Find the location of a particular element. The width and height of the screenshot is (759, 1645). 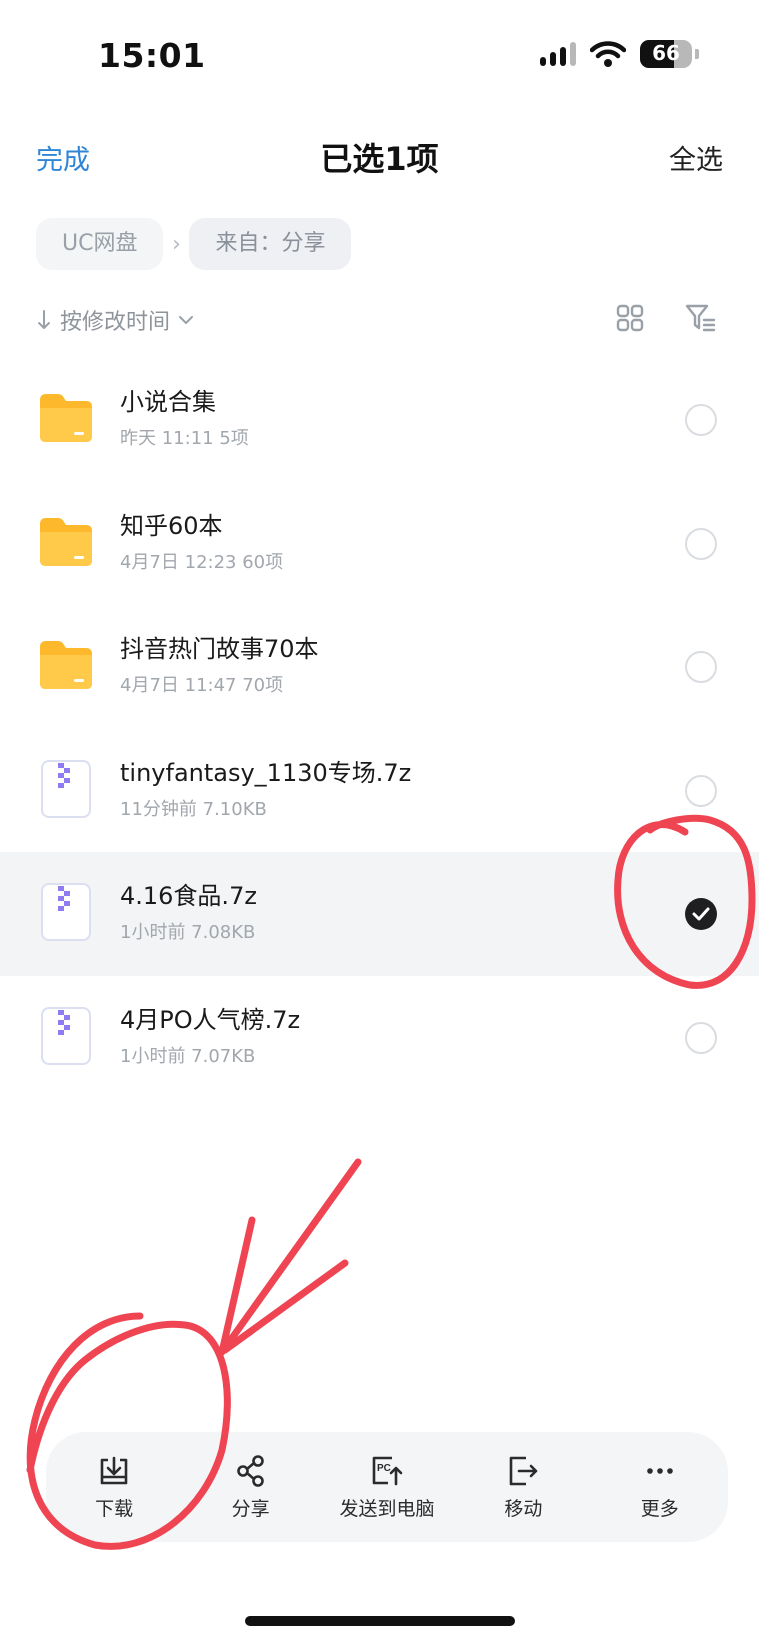

filter-icon is located at coordinates (700, 318).